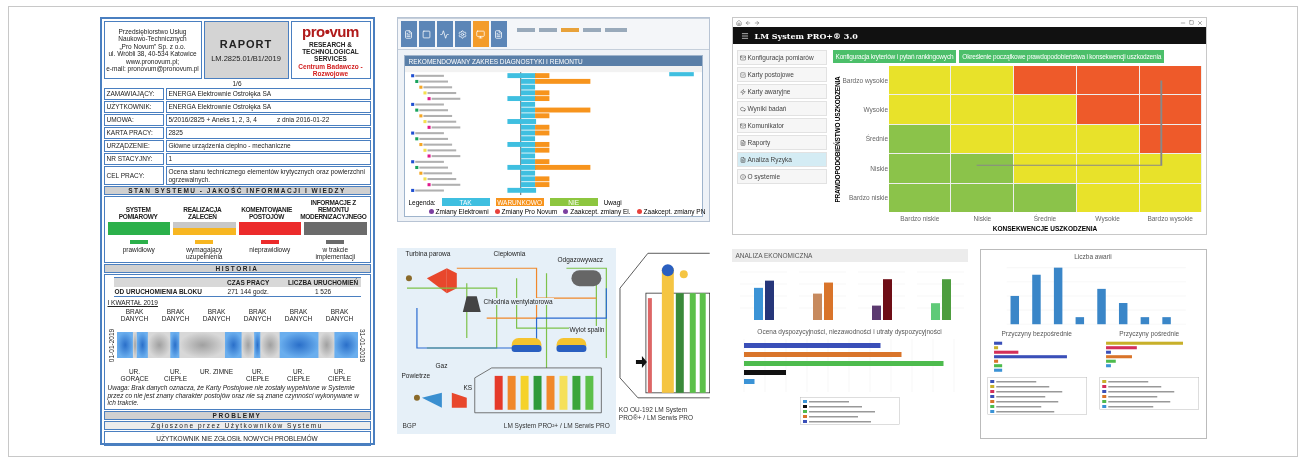  Describe the element at coordinates (246, 43) in the screenshot. I see `report-title: RAPORT` at that location.